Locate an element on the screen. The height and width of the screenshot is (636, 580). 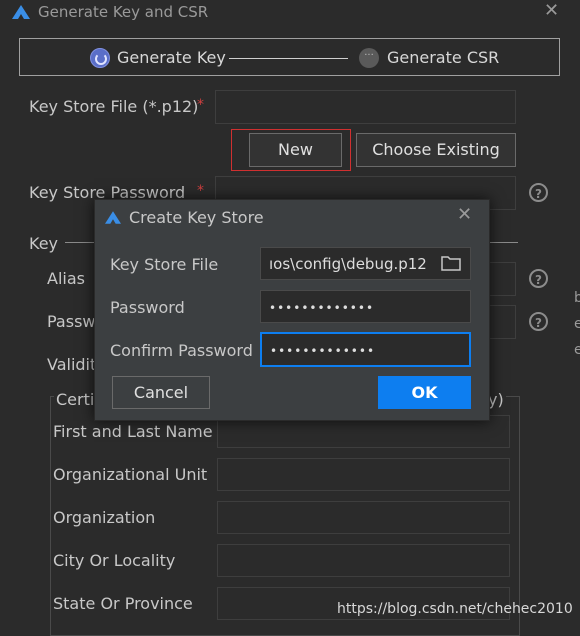
dialog-password-input: ••••••••••••• is located at coordinates (365, 306).